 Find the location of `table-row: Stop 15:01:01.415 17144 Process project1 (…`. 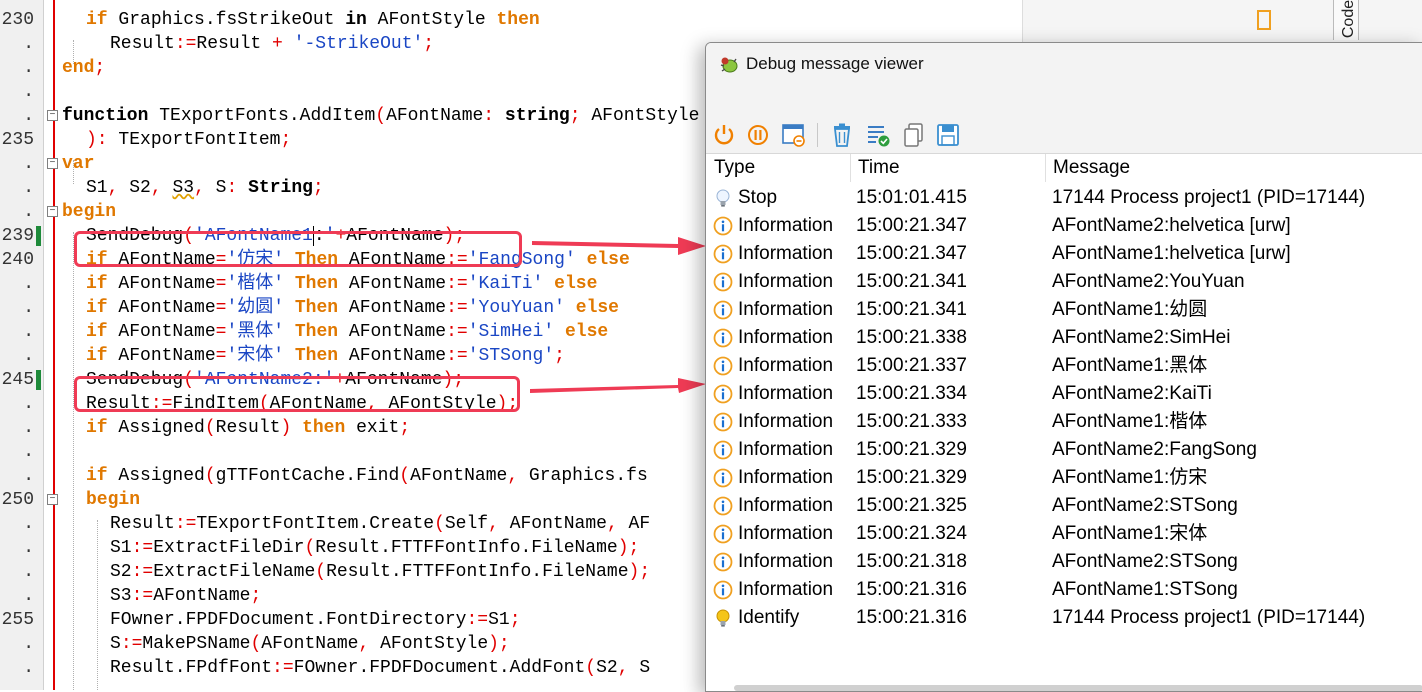

table-row: Stop 15:01:01.415 17144 Process project1 (… is located at coordinates (1064, 198).